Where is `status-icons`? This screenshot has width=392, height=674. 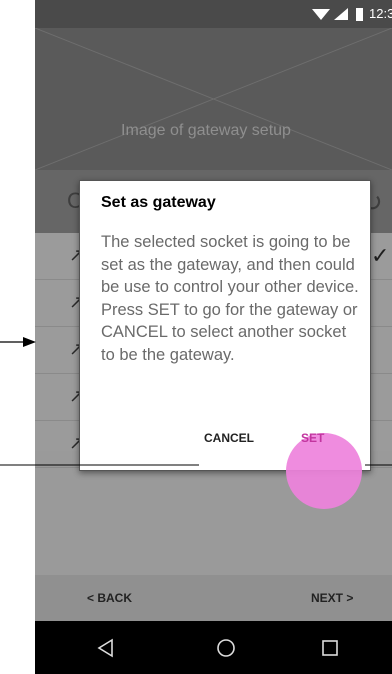 status-icons is located at coordinates (337, 14).